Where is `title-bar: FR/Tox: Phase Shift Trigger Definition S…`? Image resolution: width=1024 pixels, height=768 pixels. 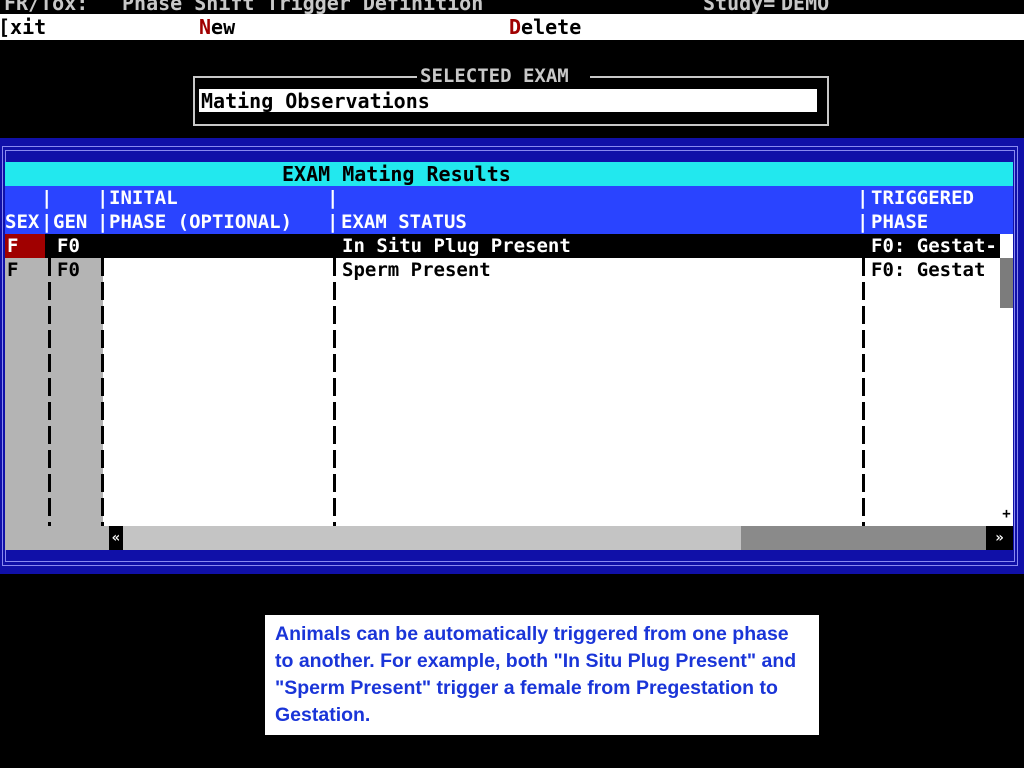 title-bar: FR/Tox: Phase Shift Trigger Definition S… is located at coordinates (512, 7).